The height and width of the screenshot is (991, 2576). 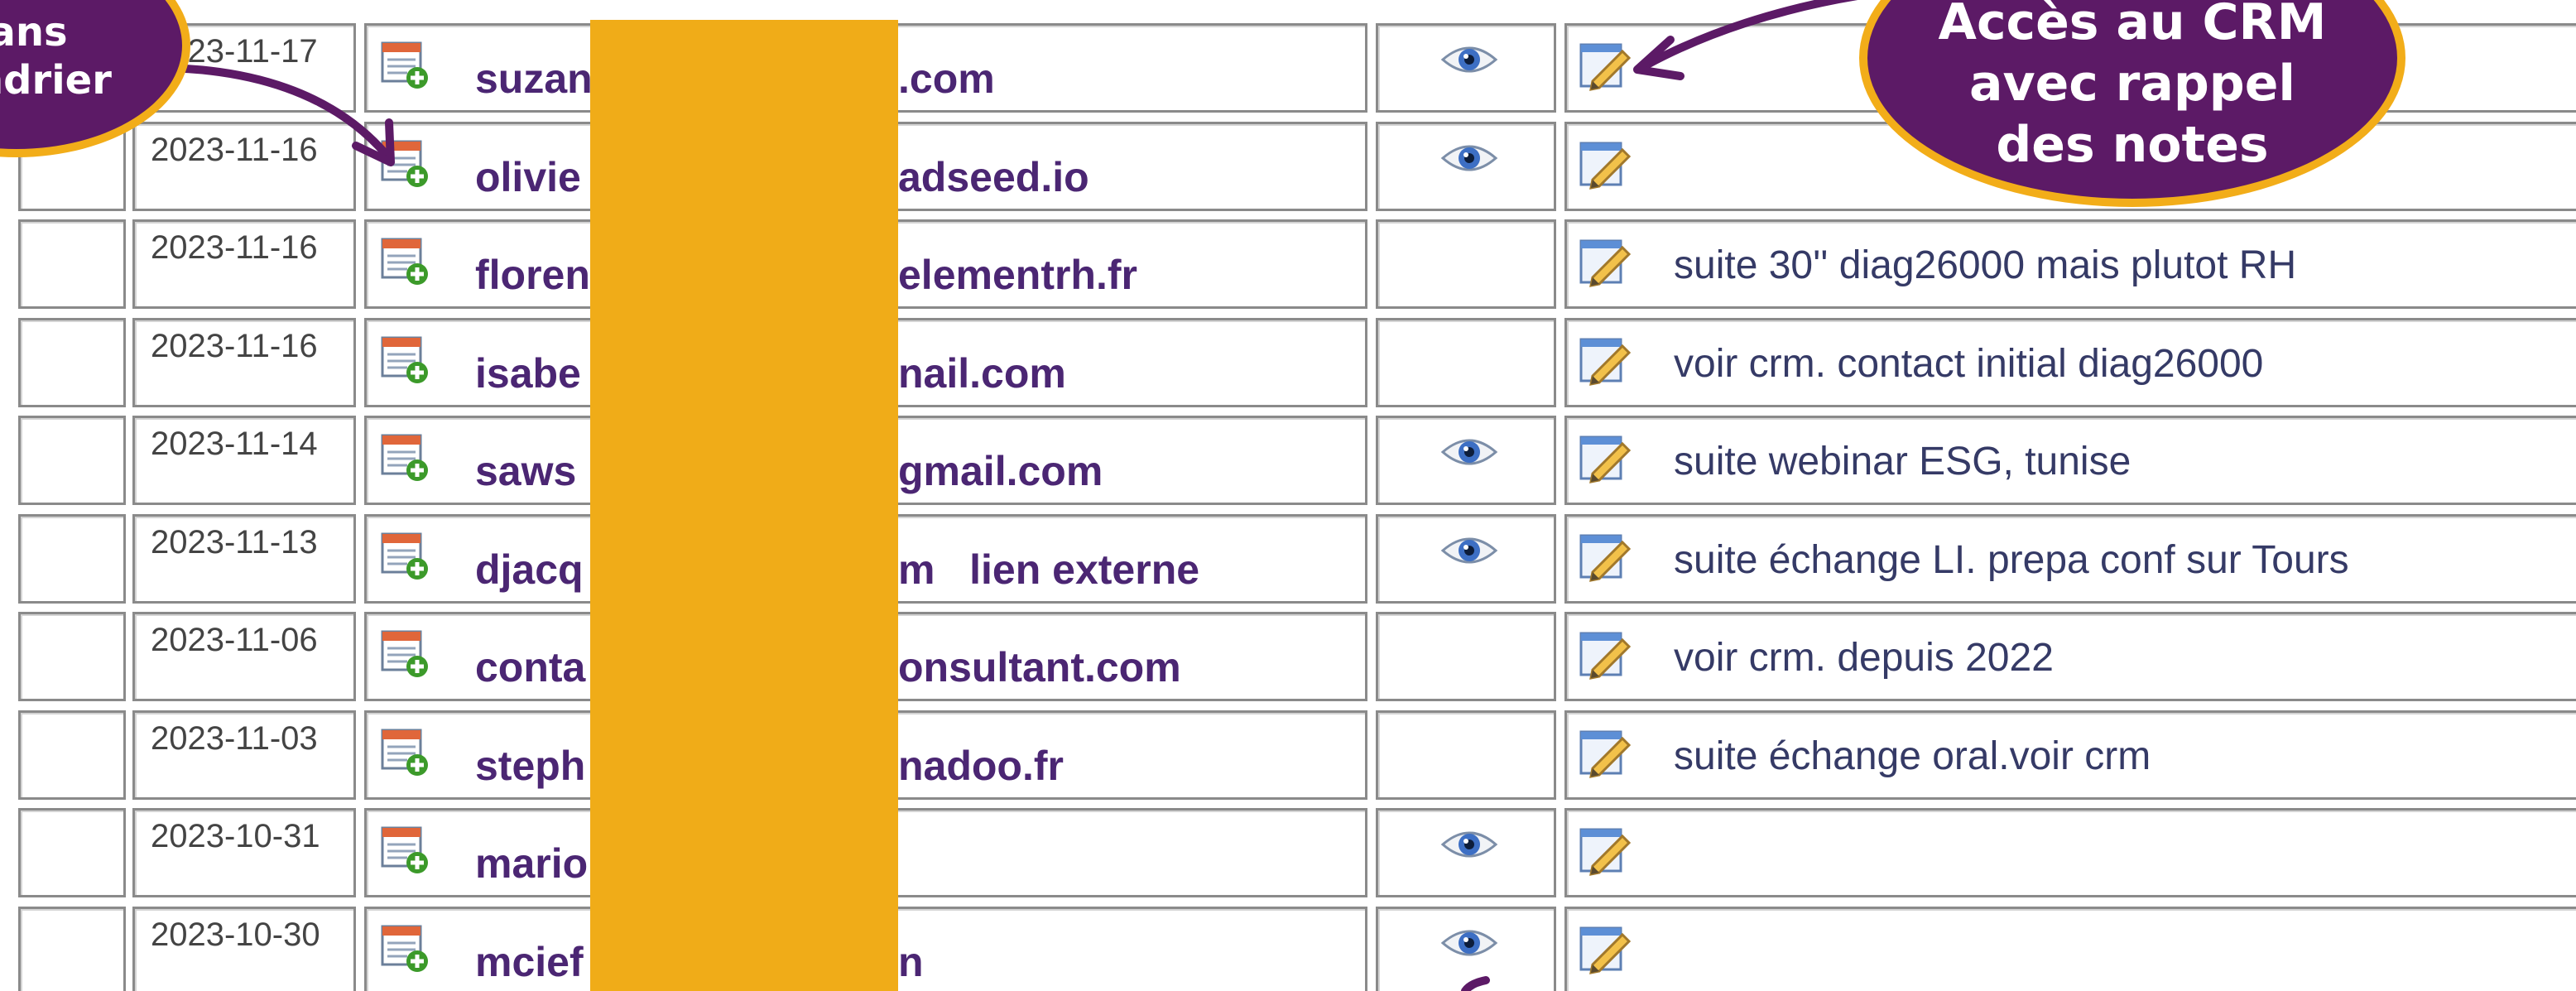 I want to click on callout-line: lans, so click(x=34, y=32).